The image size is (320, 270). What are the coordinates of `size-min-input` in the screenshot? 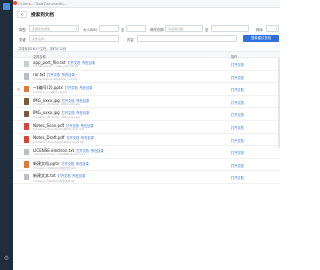 It's located at (109, 28).